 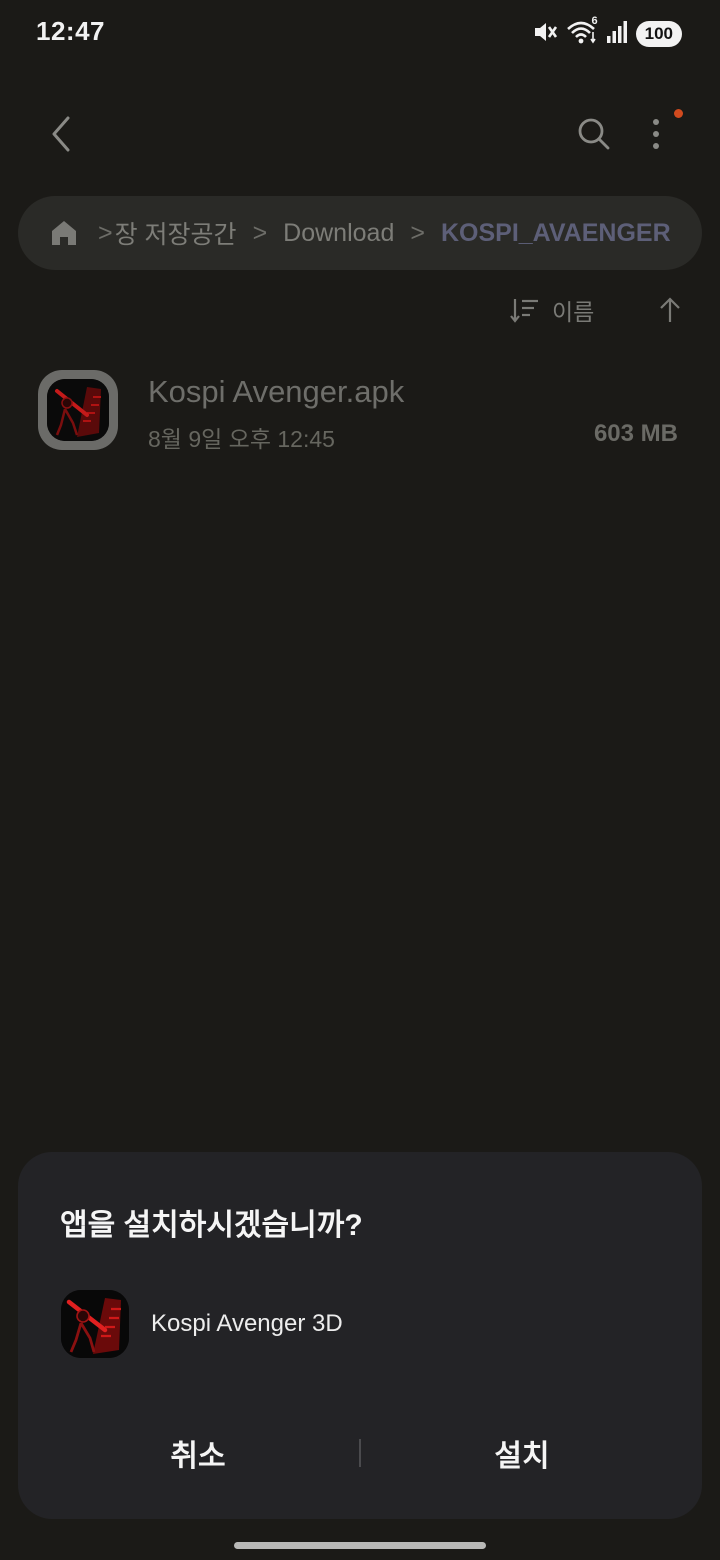 I want to click on notification-dot, so click(x=678, y=113).